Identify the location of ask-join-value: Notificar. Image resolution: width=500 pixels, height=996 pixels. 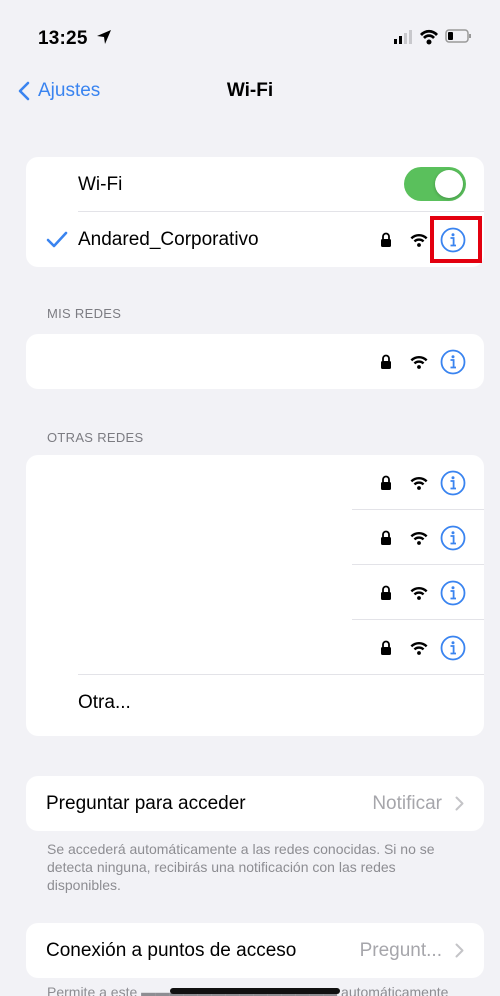
(407, 803).